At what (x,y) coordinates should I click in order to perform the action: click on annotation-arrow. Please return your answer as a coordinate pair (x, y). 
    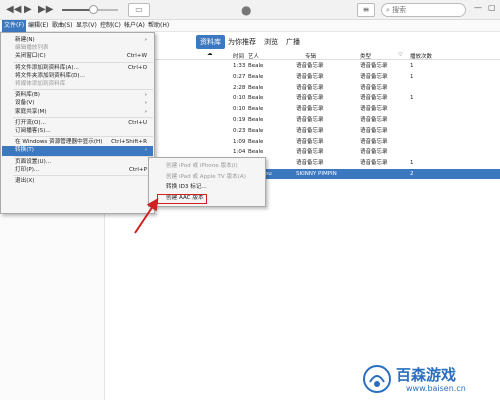
    Looking at the image, I should click on (146, 216).